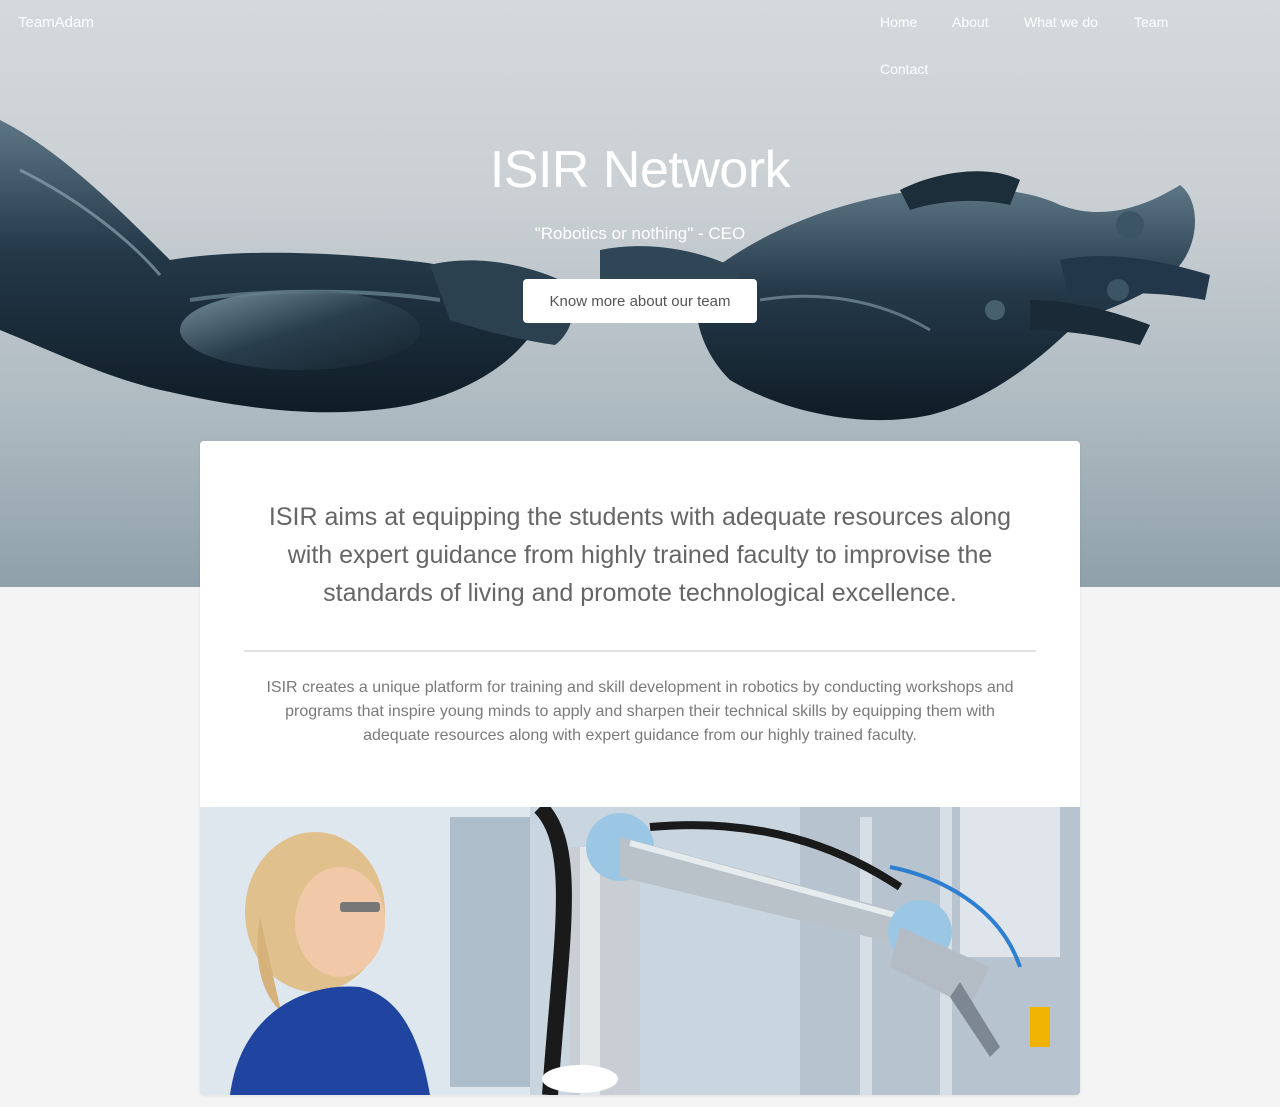  Describe the element at coordinates (640, 651) in the screenshot. I see `divider` at that location.